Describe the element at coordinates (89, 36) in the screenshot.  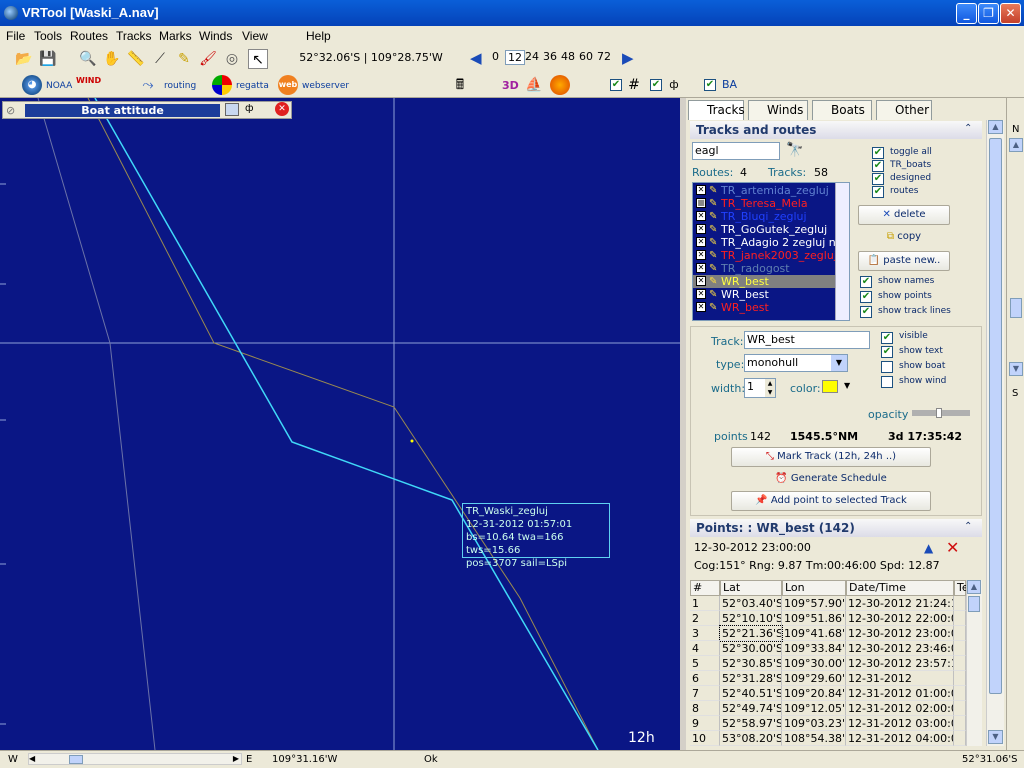
I see `menu-routes: Routes` at that location.